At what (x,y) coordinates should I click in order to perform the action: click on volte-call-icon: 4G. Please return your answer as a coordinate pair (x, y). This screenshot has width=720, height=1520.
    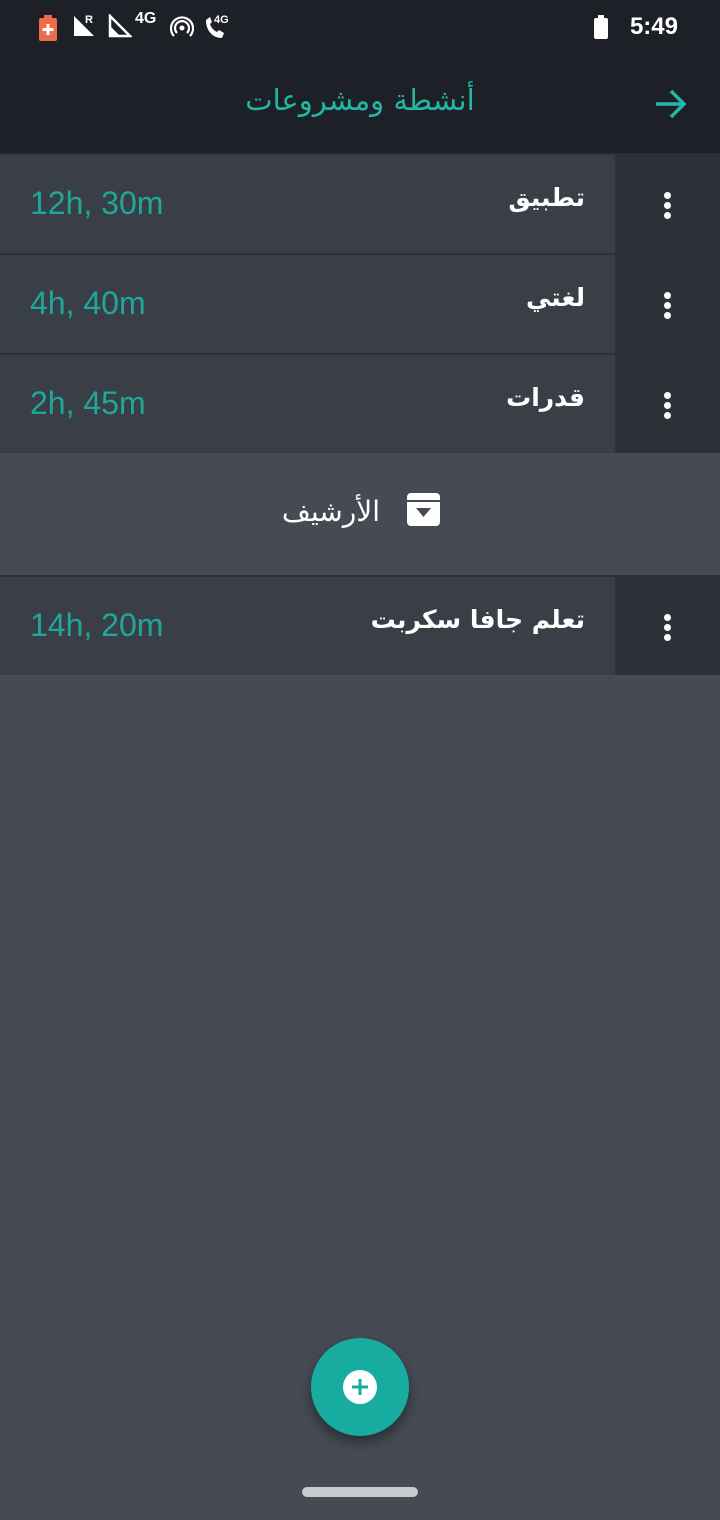
    Looking at the image, I should click on (217, 26).